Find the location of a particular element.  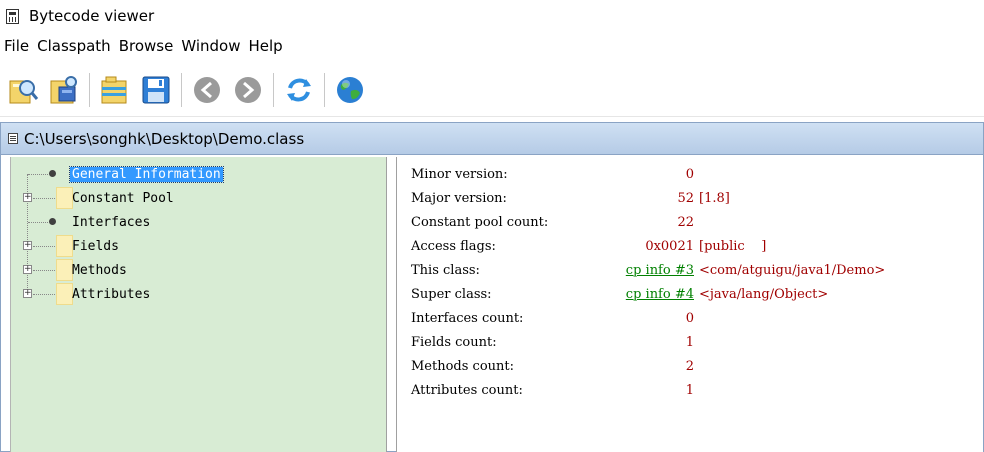

tree-item-fields: + Fields is located at coordinates (199, 246).